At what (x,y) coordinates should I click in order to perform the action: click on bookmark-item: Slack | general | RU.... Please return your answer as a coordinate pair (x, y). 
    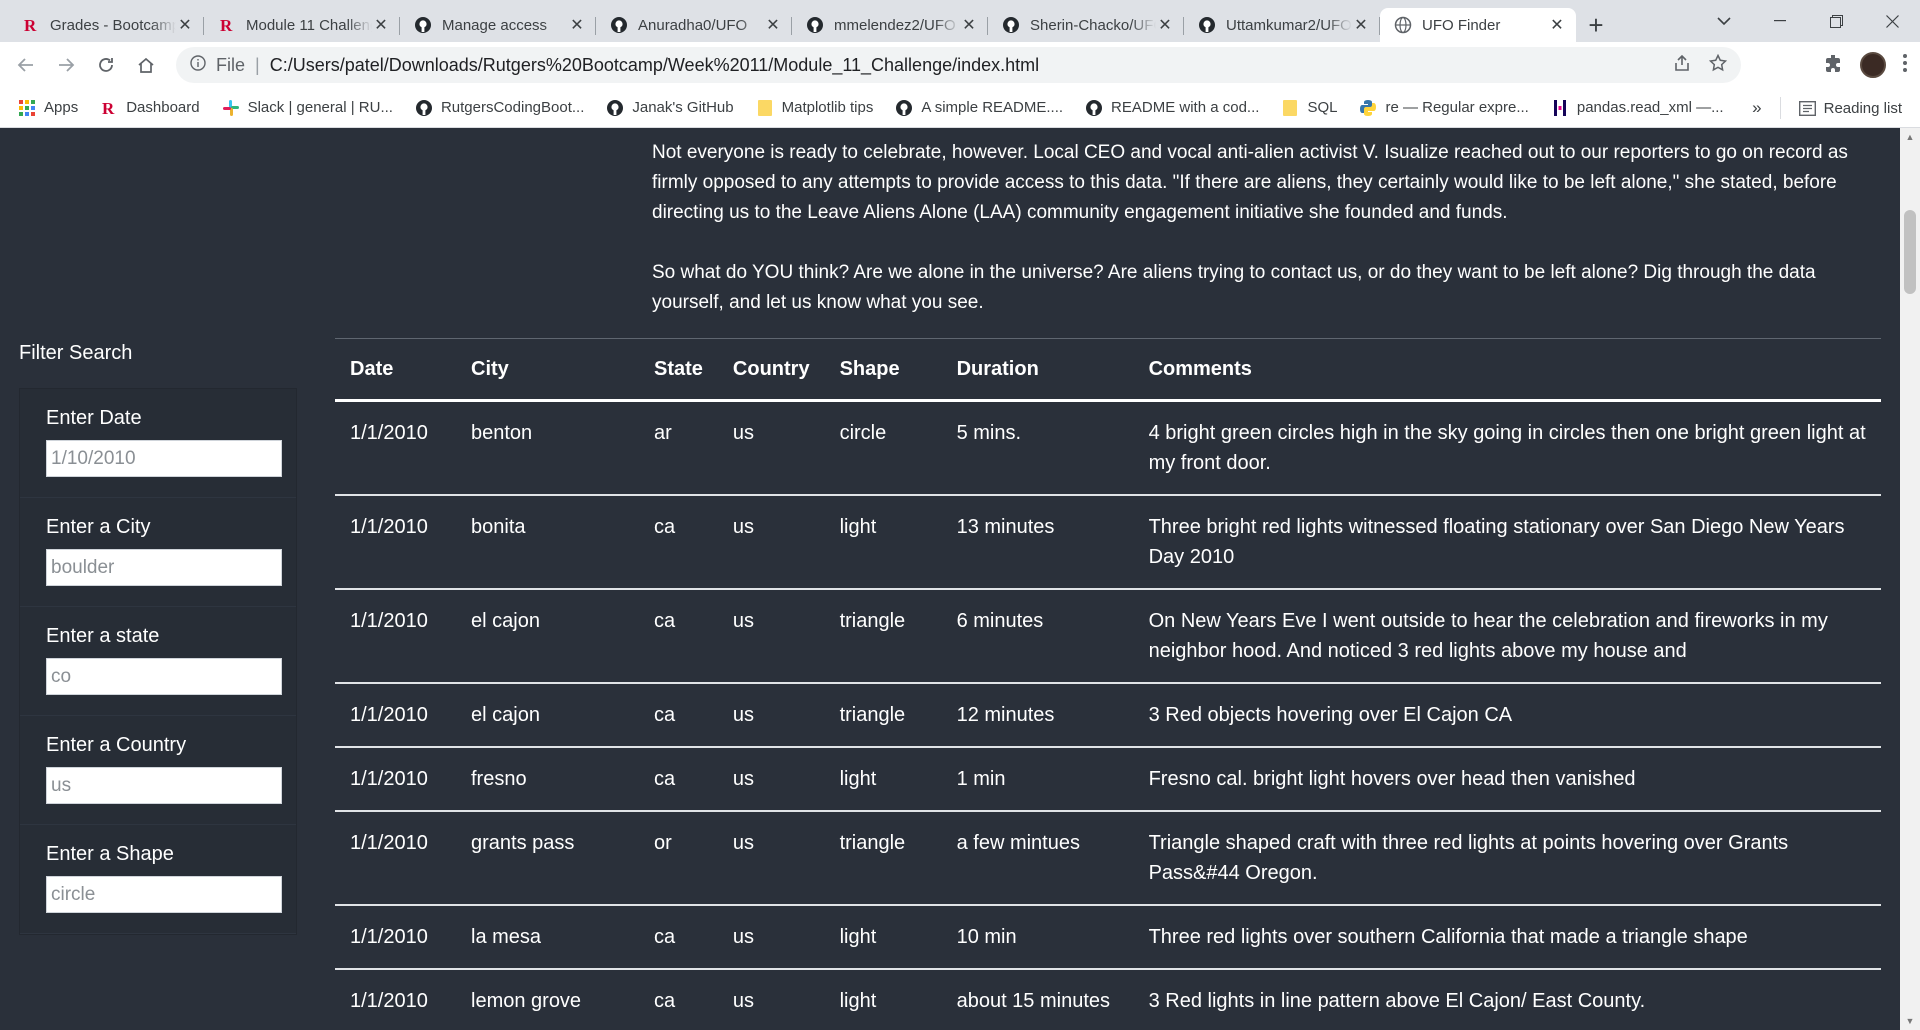
    Looking at the image, I should click on (307, 108).